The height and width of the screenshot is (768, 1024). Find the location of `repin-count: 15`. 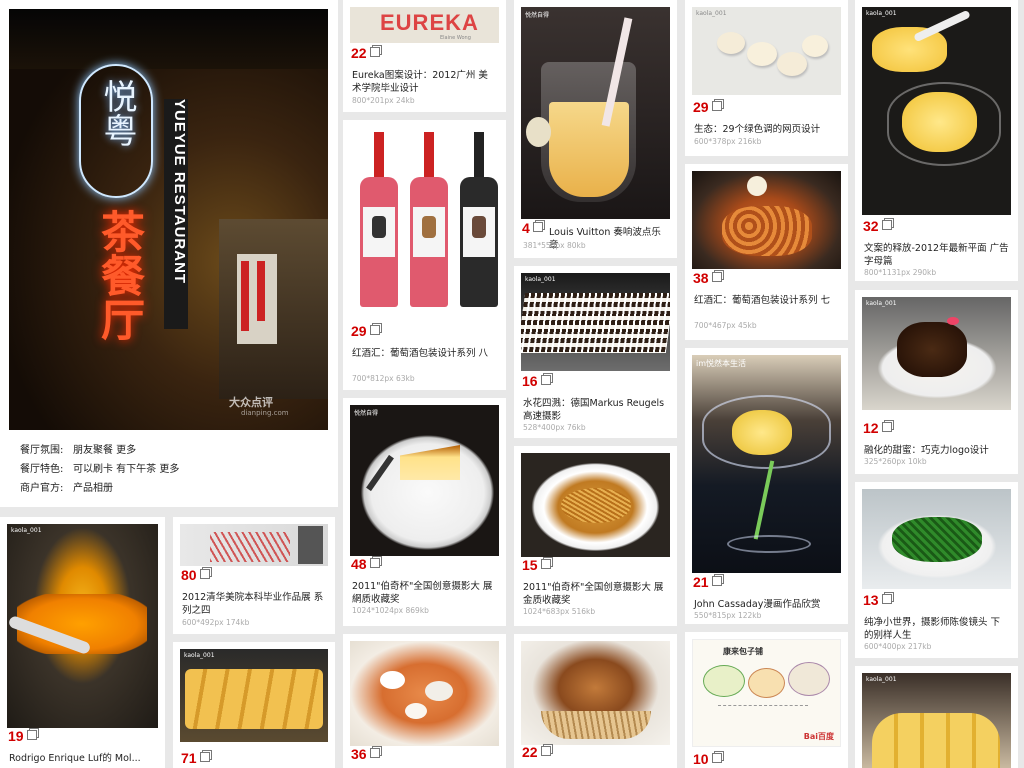

repin-count: 15 is located at coordinates (536, 565).